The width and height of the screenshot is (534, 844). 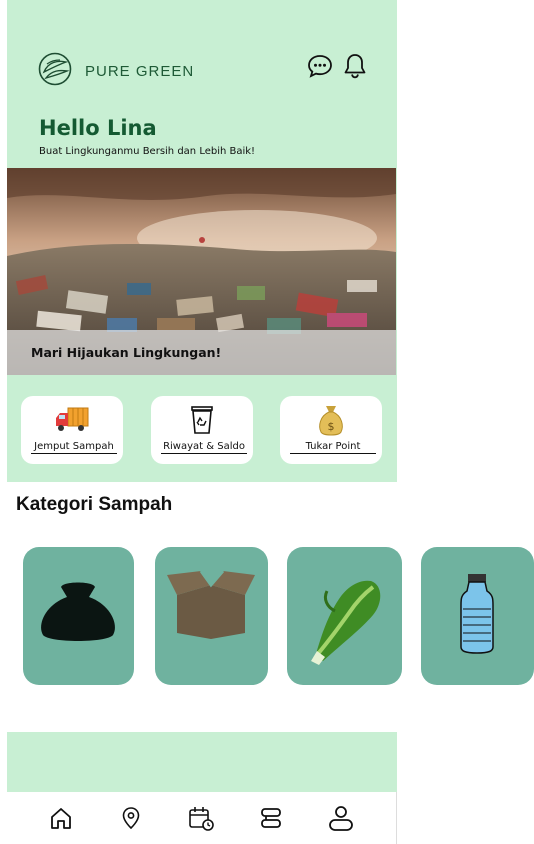 What do you see at coordinates (126, 352) in the screenshot?
I see `banner-caption: Mari Hijaukan Lingkungan!` at bounding box center [126, 352].